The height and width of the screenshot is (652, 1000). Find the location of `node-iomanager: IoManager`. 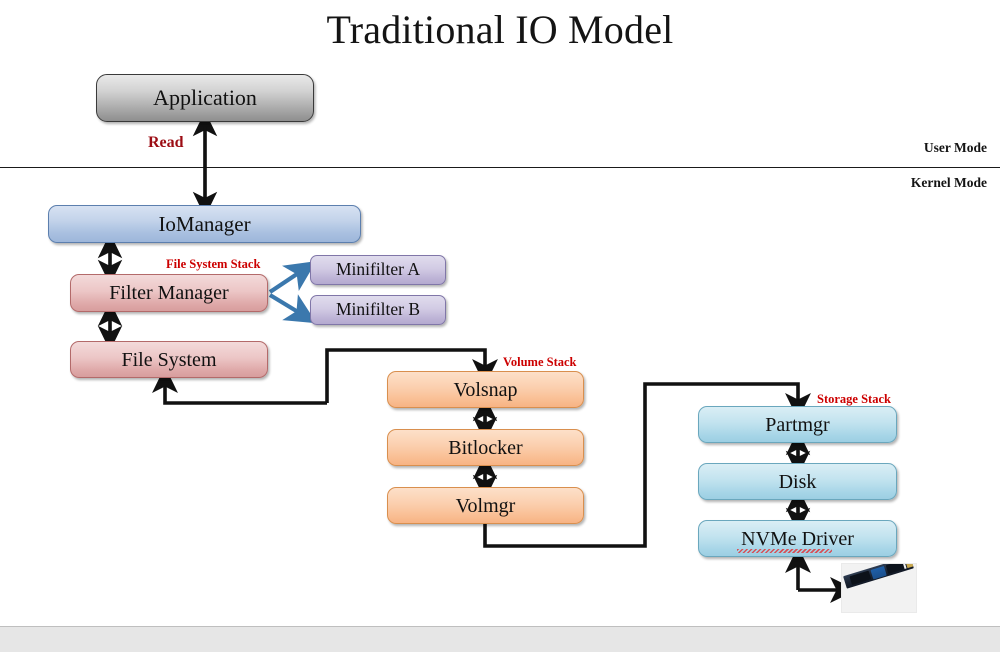

node-iomanager: IoManager is located at coordinates (204, 224).